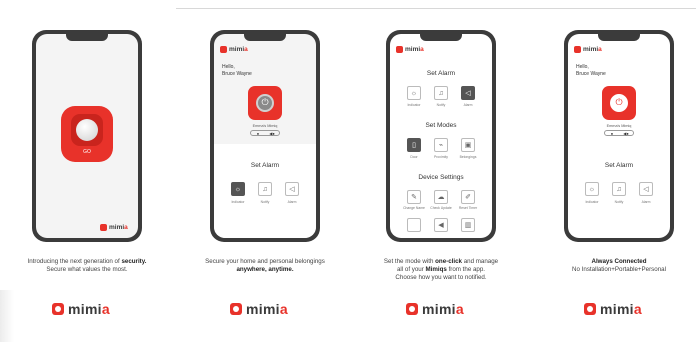 This screenshot has height=342, width=696. Describe the element at coordinates (468, 157) in the screenshot. I see `mode-label: Belongings` at that location.